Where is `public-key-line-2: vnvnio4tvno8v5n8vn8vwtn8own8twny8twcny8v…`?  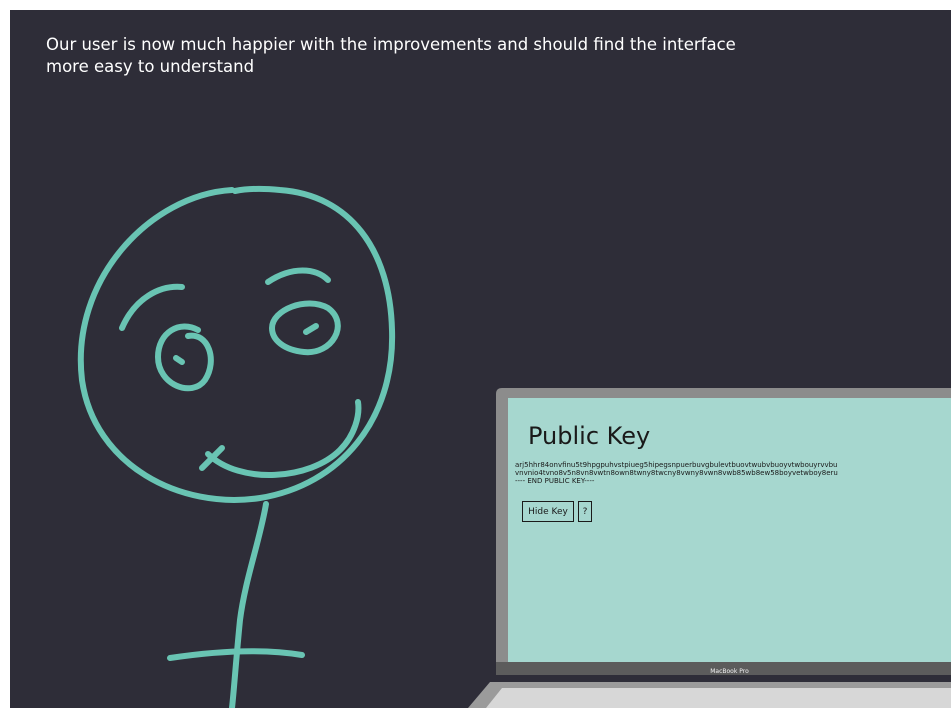 public-key-line-2: vnvnio4tvno8v5n8vn8vwtn8own8twny8twcny8v… is located at coordinates (676, 473).